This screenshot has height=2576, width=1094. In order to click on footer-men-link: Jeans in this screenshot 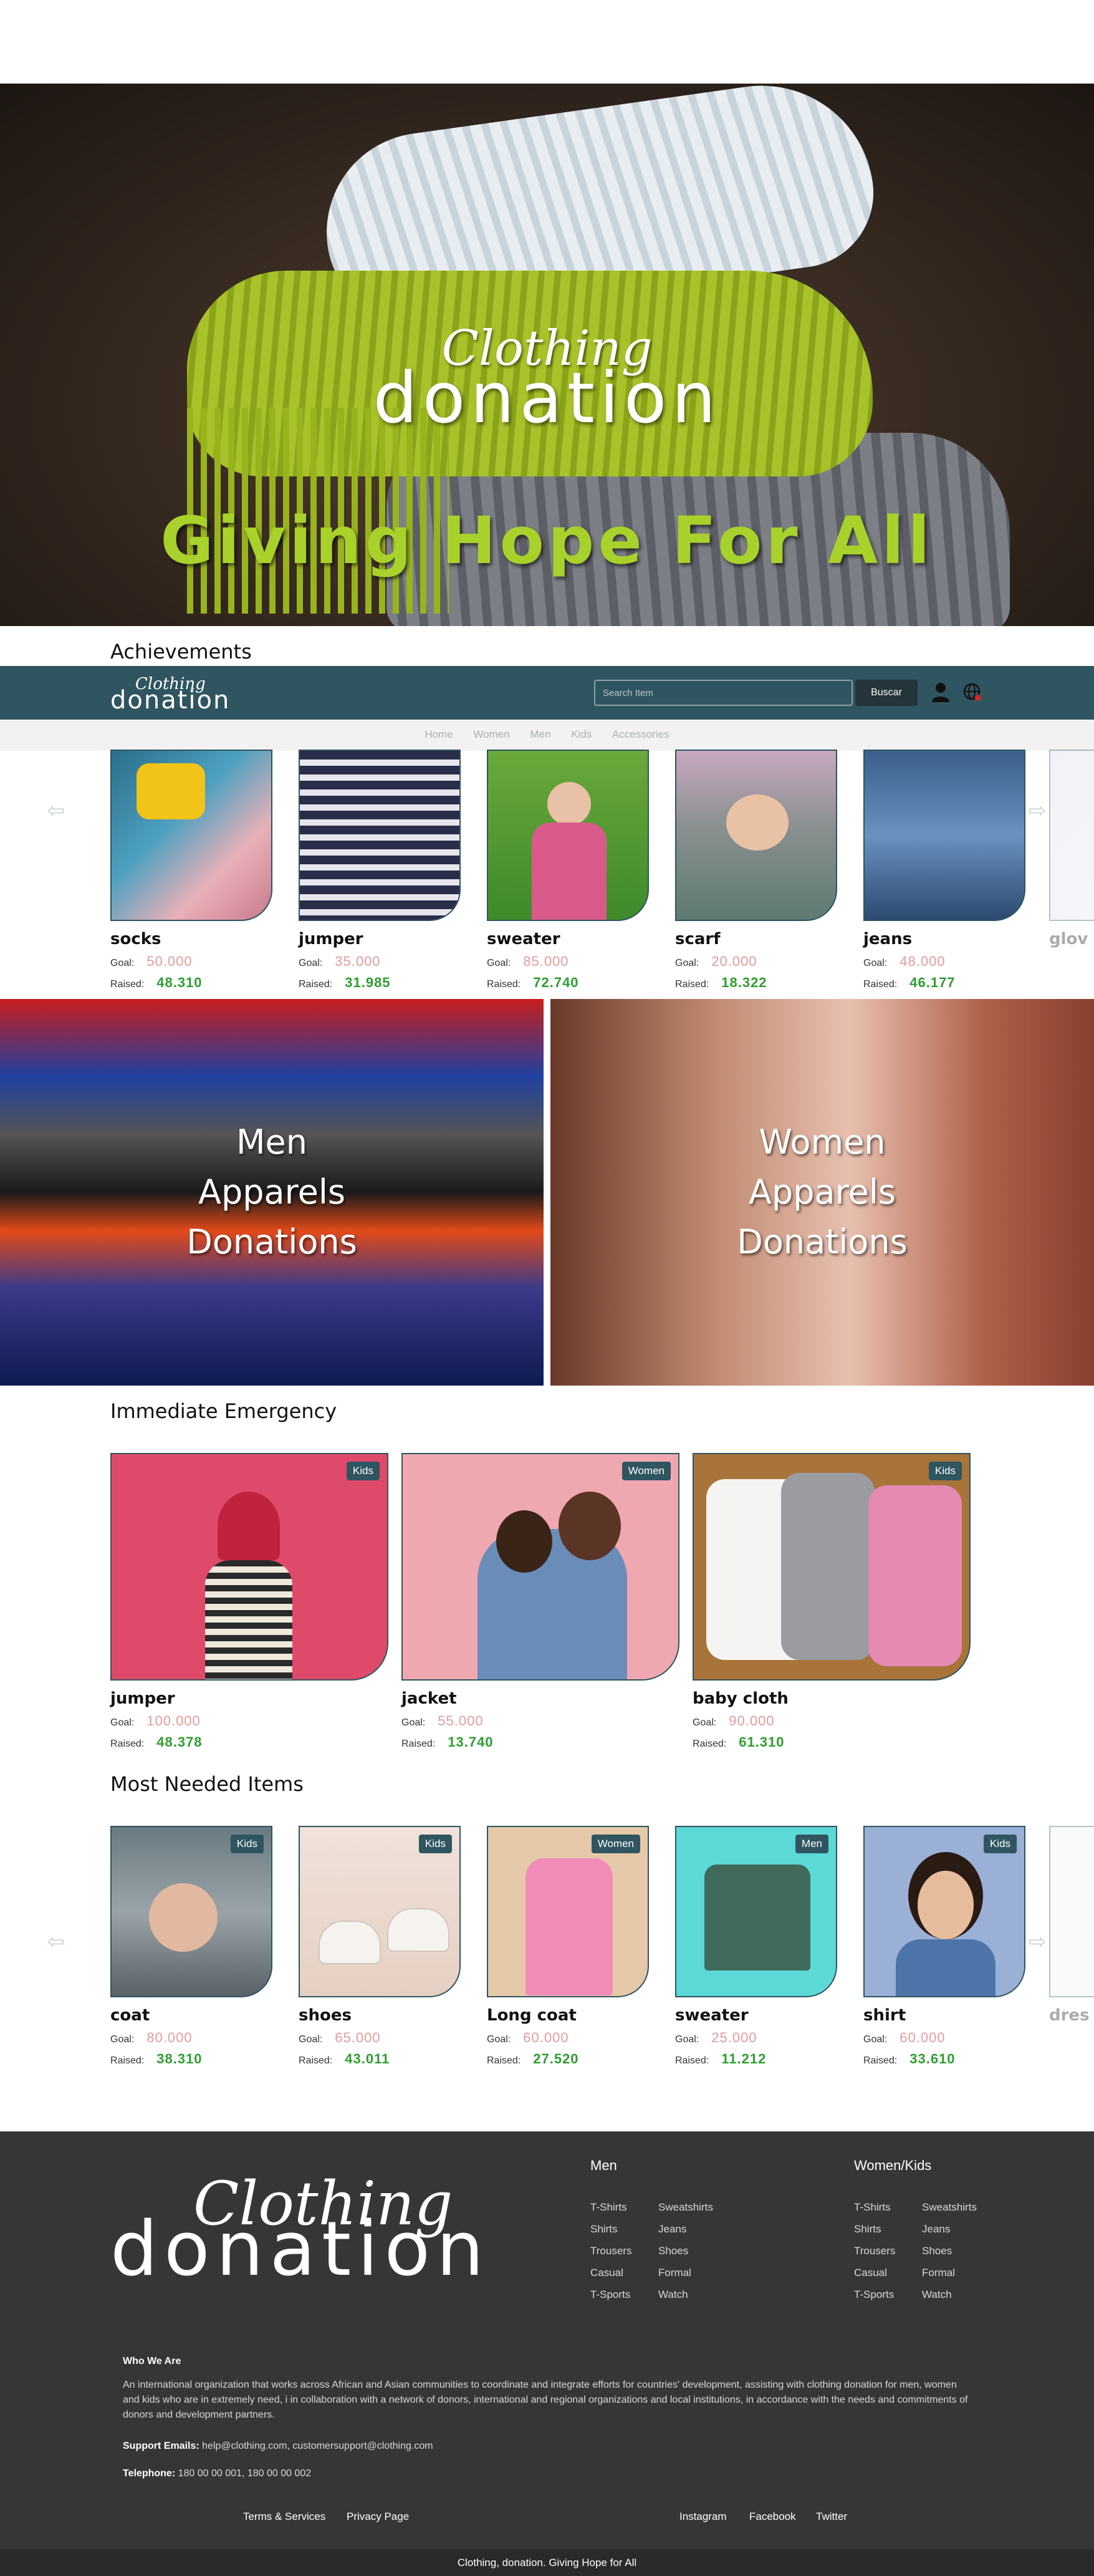, I will do `click(672, 2229)`.